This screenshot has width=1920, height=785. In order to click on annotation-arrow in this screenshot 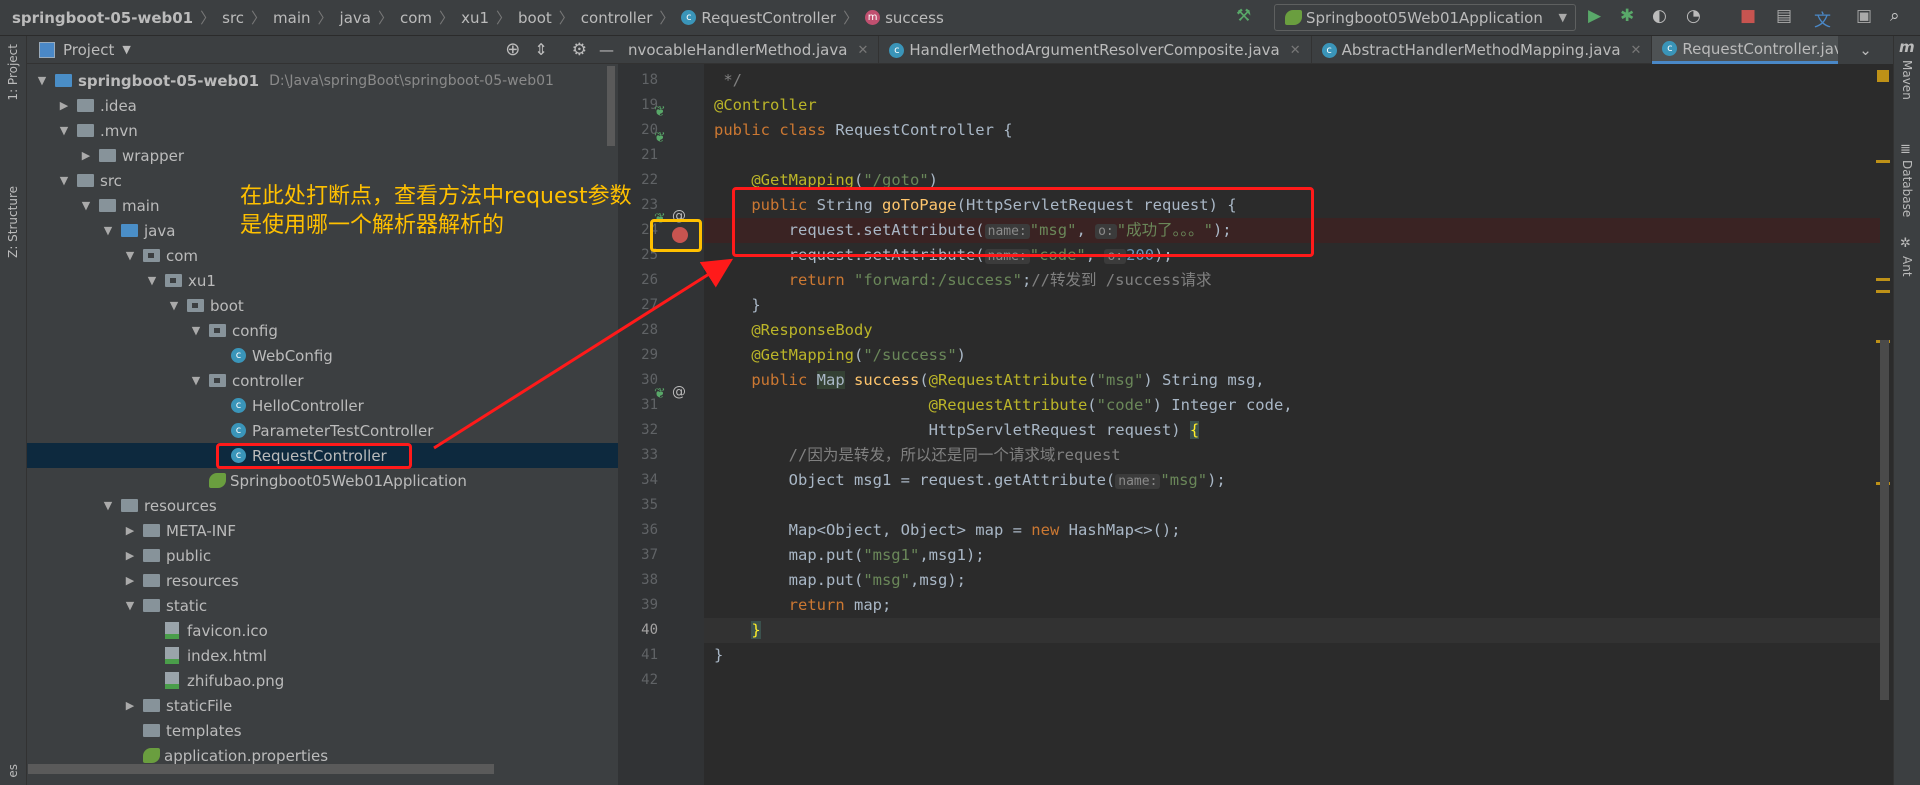, I will do `click(583, 354)`.